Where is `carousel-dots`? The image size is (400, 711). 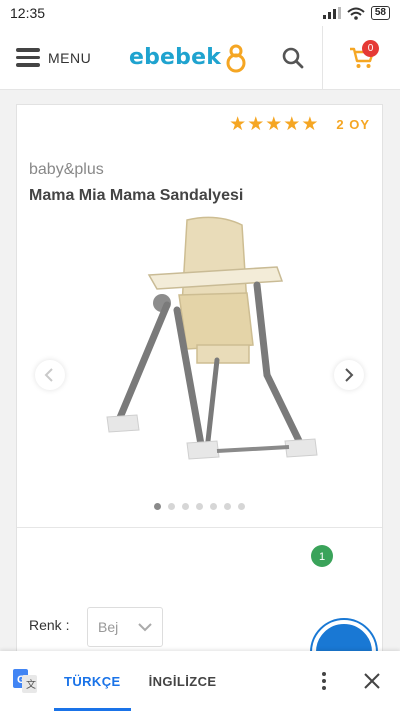
carousel-dots is located at coordinates (199, 506).